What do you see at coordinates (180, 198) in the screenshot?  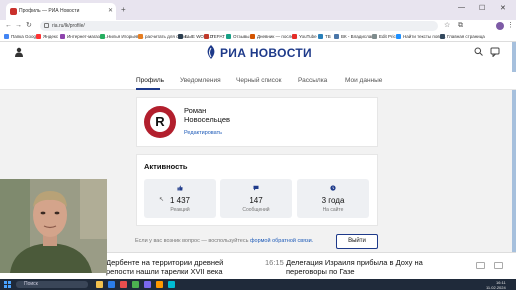 I see `stat-reactions: 1 437 Реакций` at bounding box center [180, 198].